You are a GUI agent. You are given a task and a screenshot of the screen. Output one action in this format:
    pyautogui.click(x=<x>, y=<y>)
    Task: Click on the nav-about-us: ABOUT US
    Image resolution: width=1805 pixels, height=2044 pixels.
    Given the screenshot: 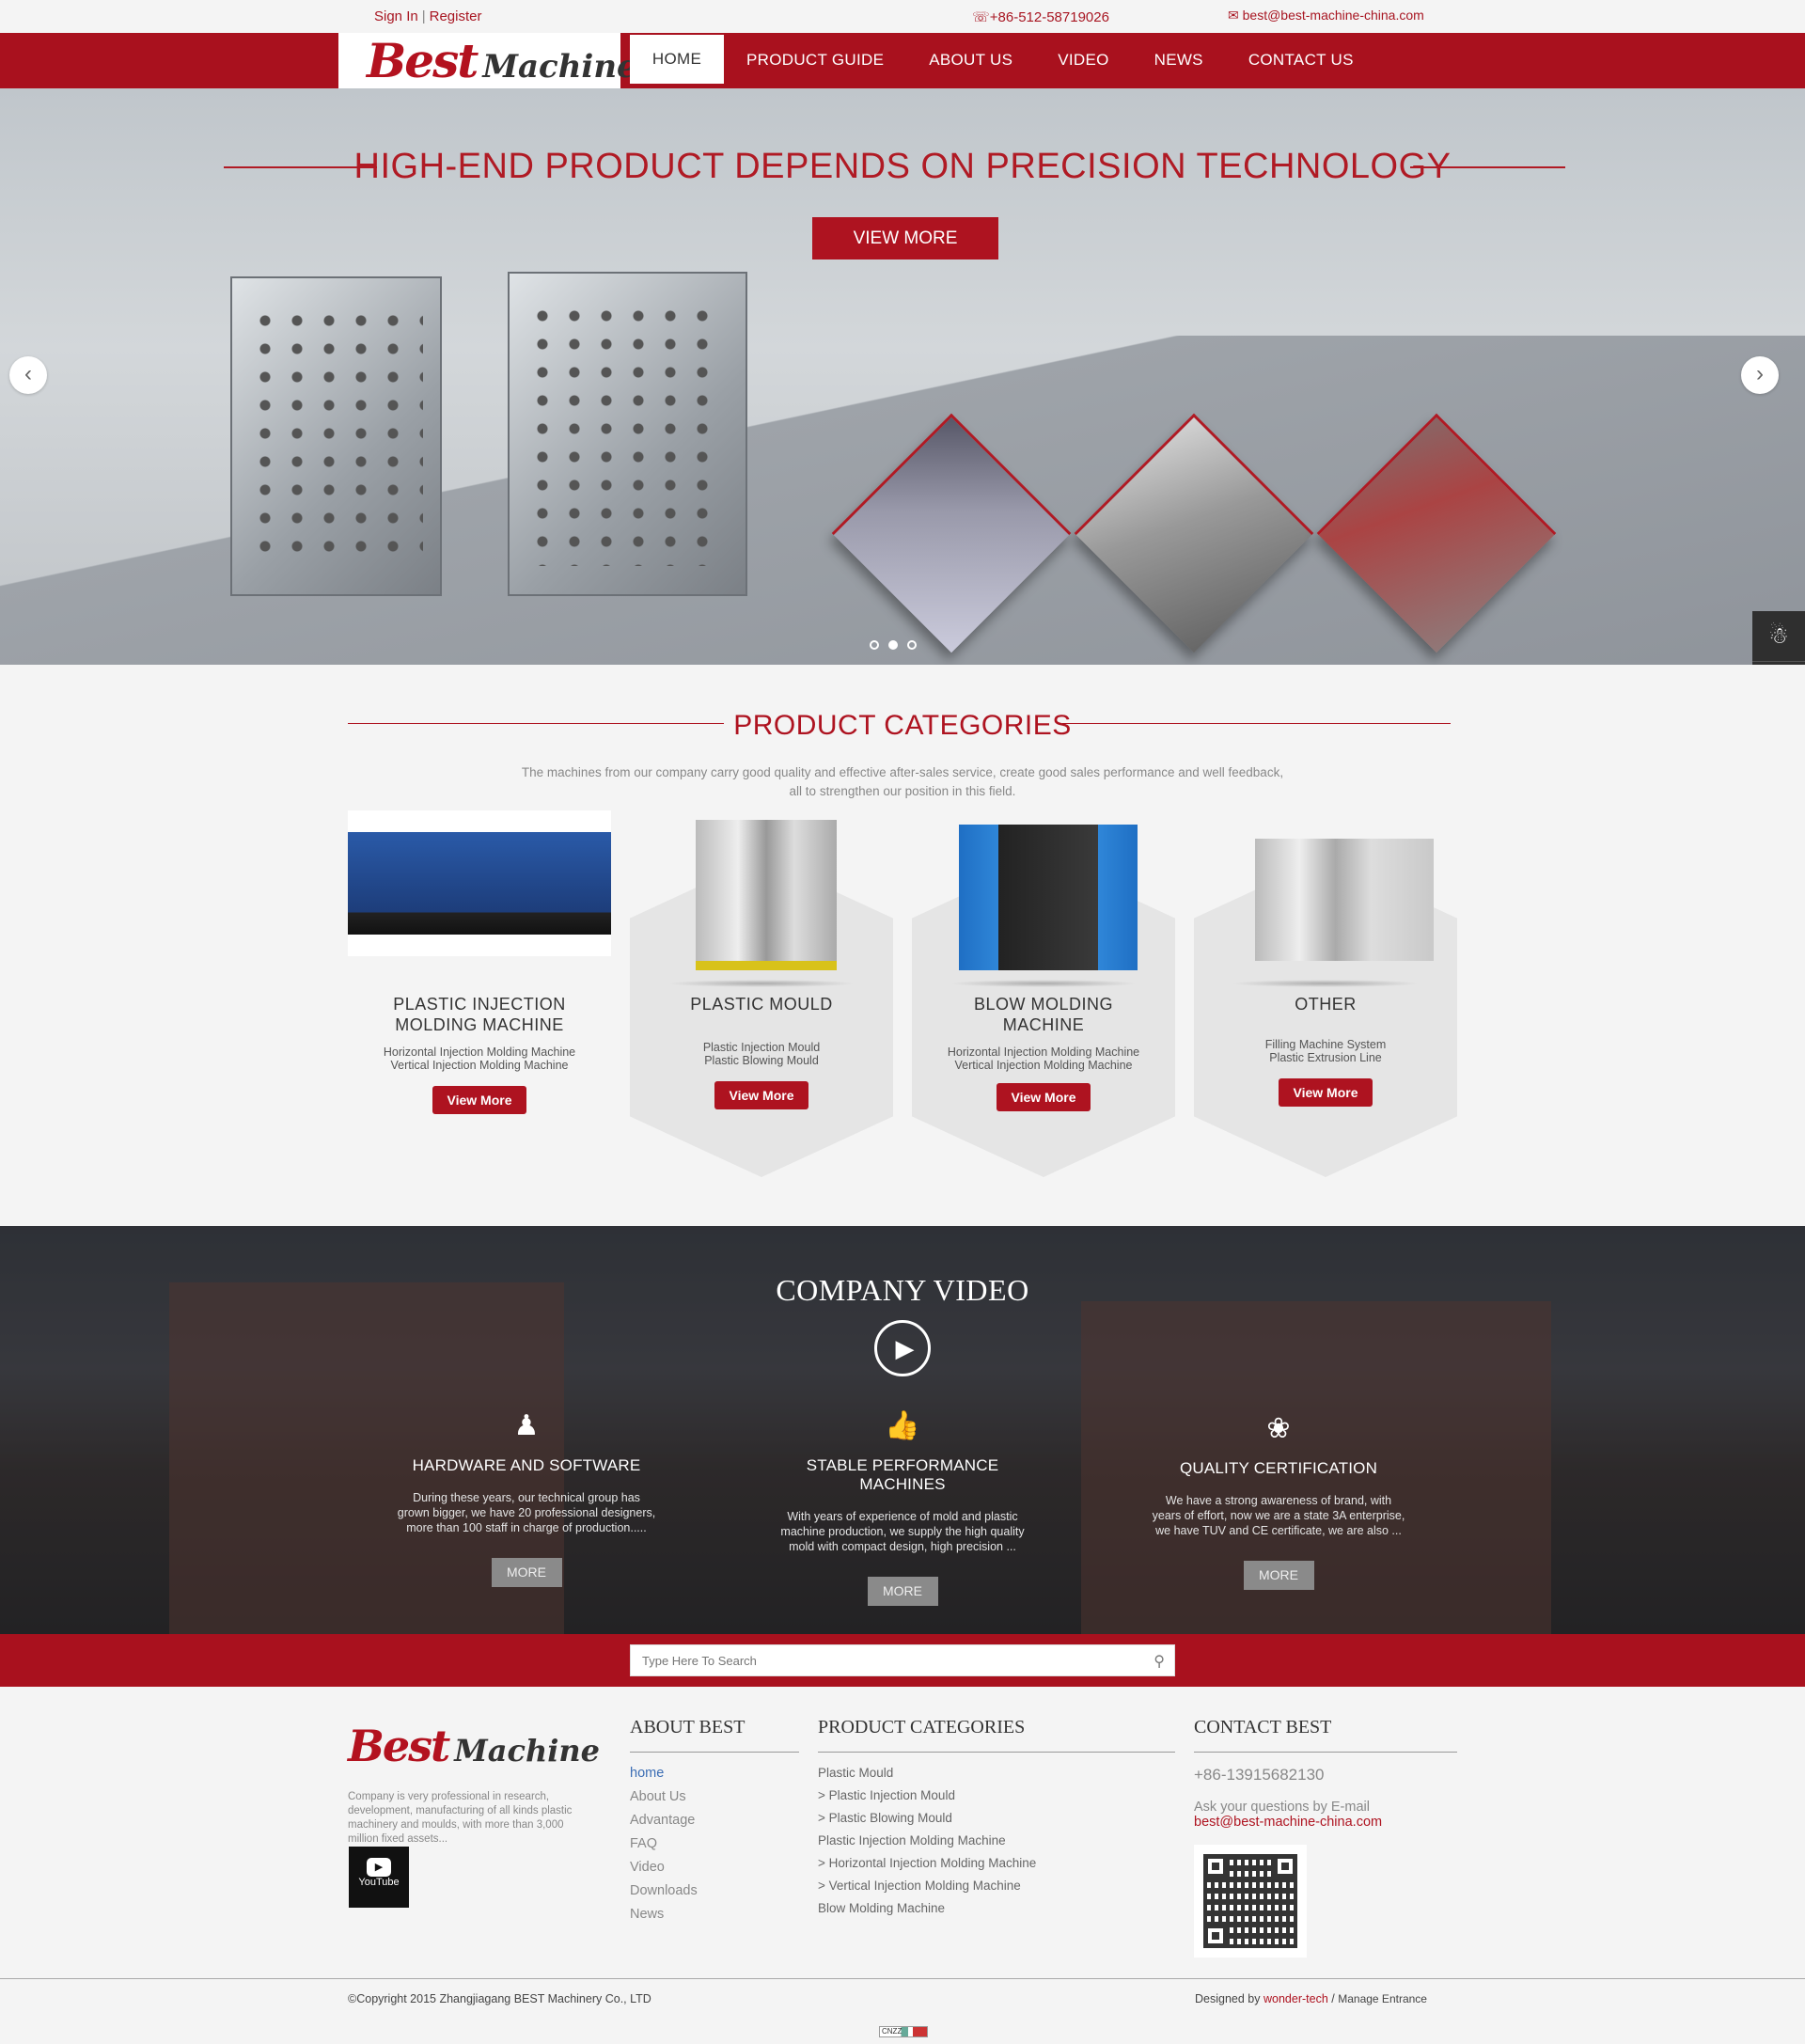 What is the action you would take?
    pyautogui.click(x=971, y=60)
    